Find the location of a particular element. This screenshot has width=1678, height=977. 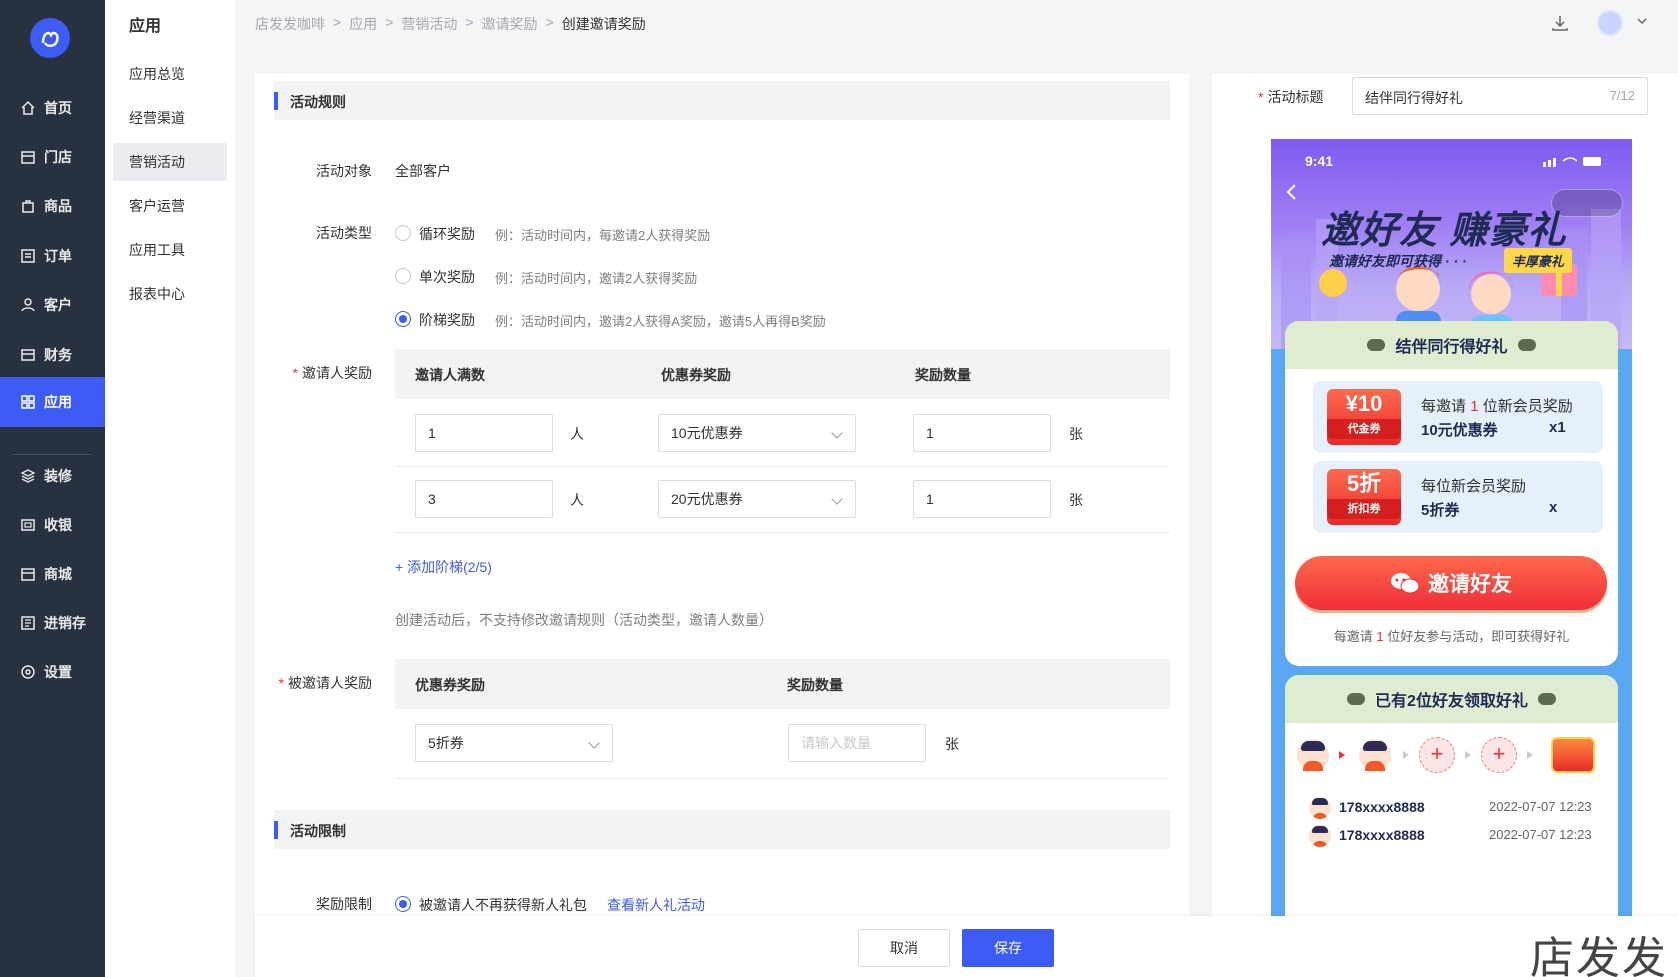

activity-title-input: 结伴同行得好礼 7/12 is located at coordinates (1500, 96).